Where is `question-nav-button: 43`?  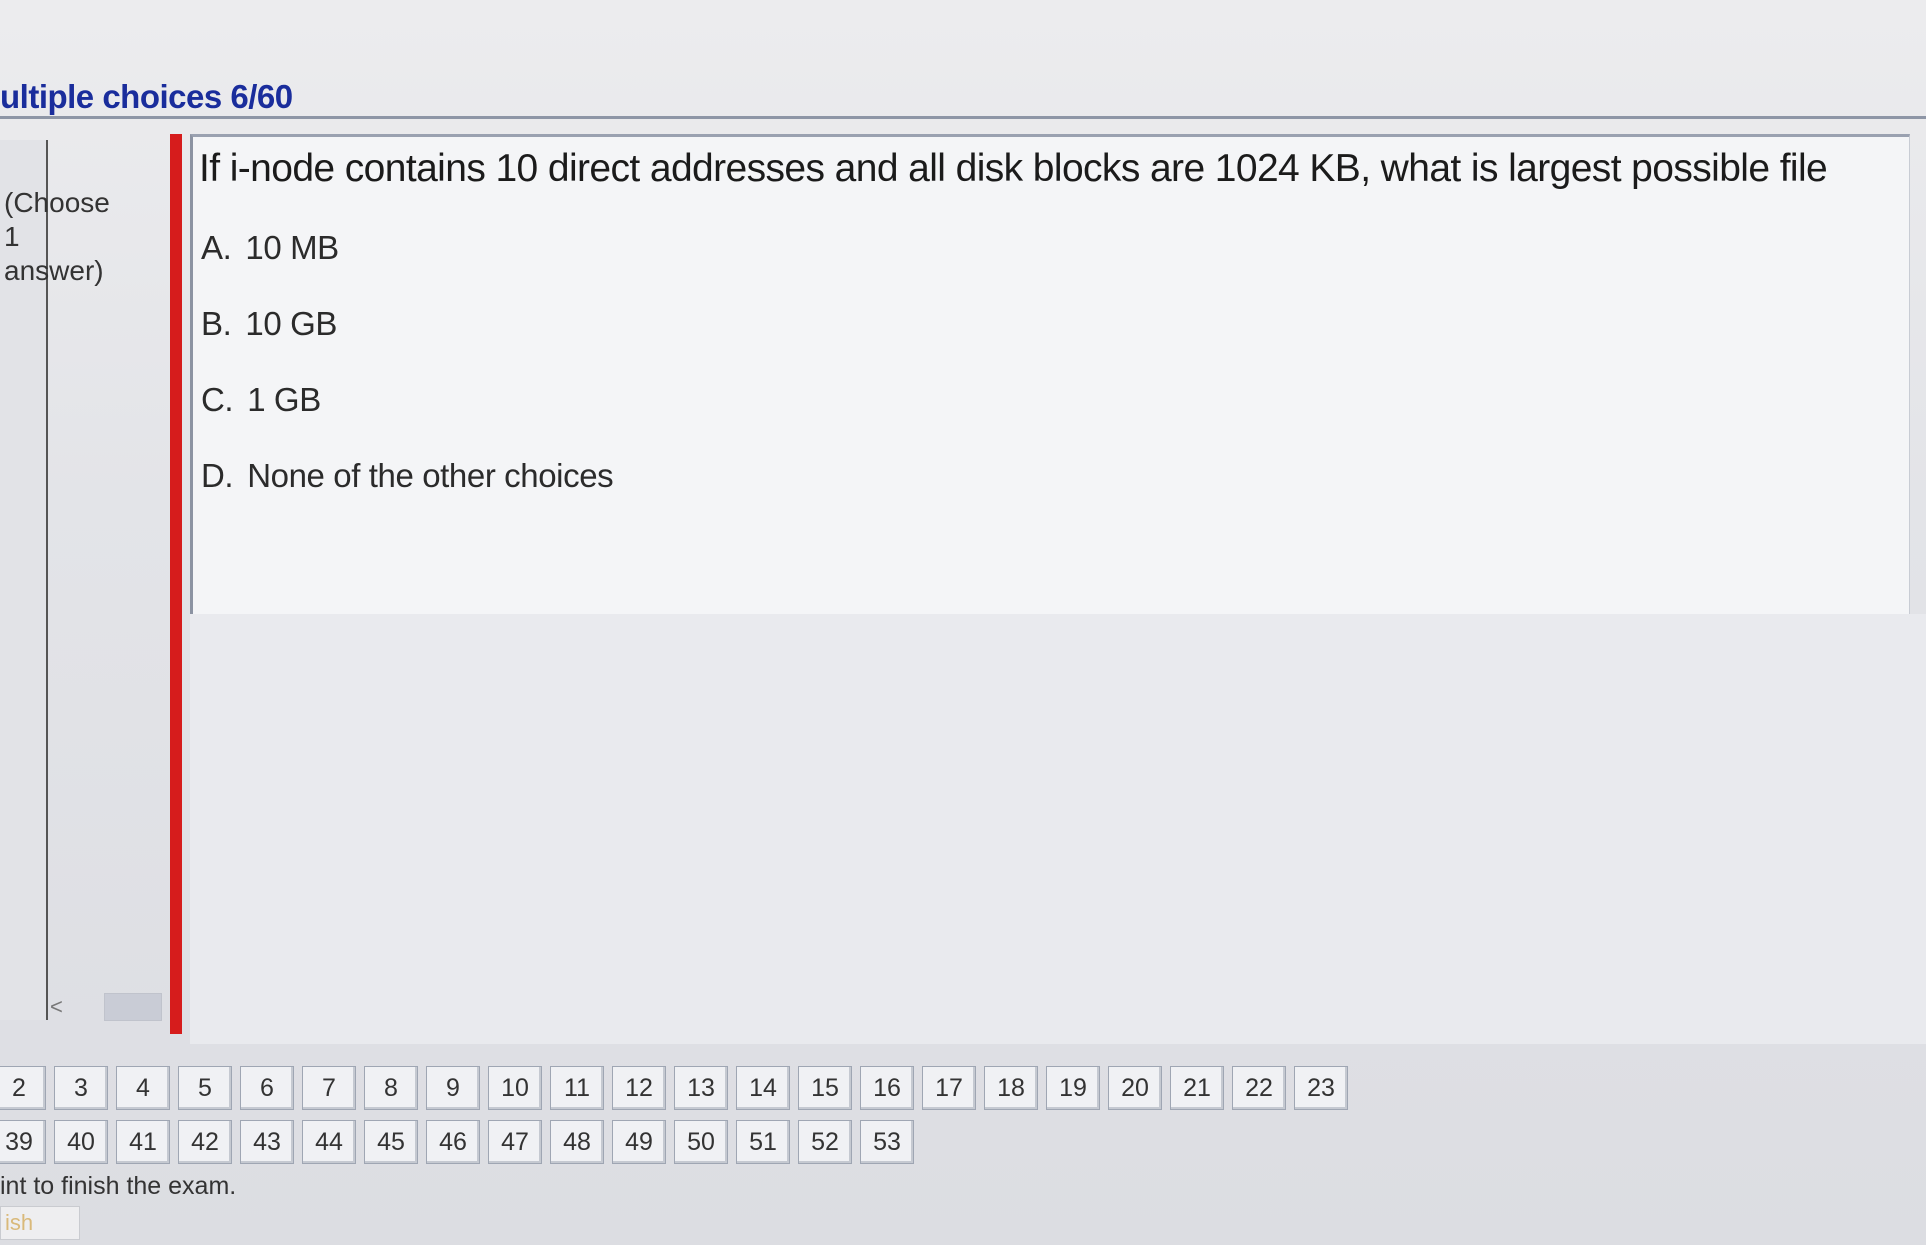 question-nav-button: 43 is located at coordinates (267, 1142).